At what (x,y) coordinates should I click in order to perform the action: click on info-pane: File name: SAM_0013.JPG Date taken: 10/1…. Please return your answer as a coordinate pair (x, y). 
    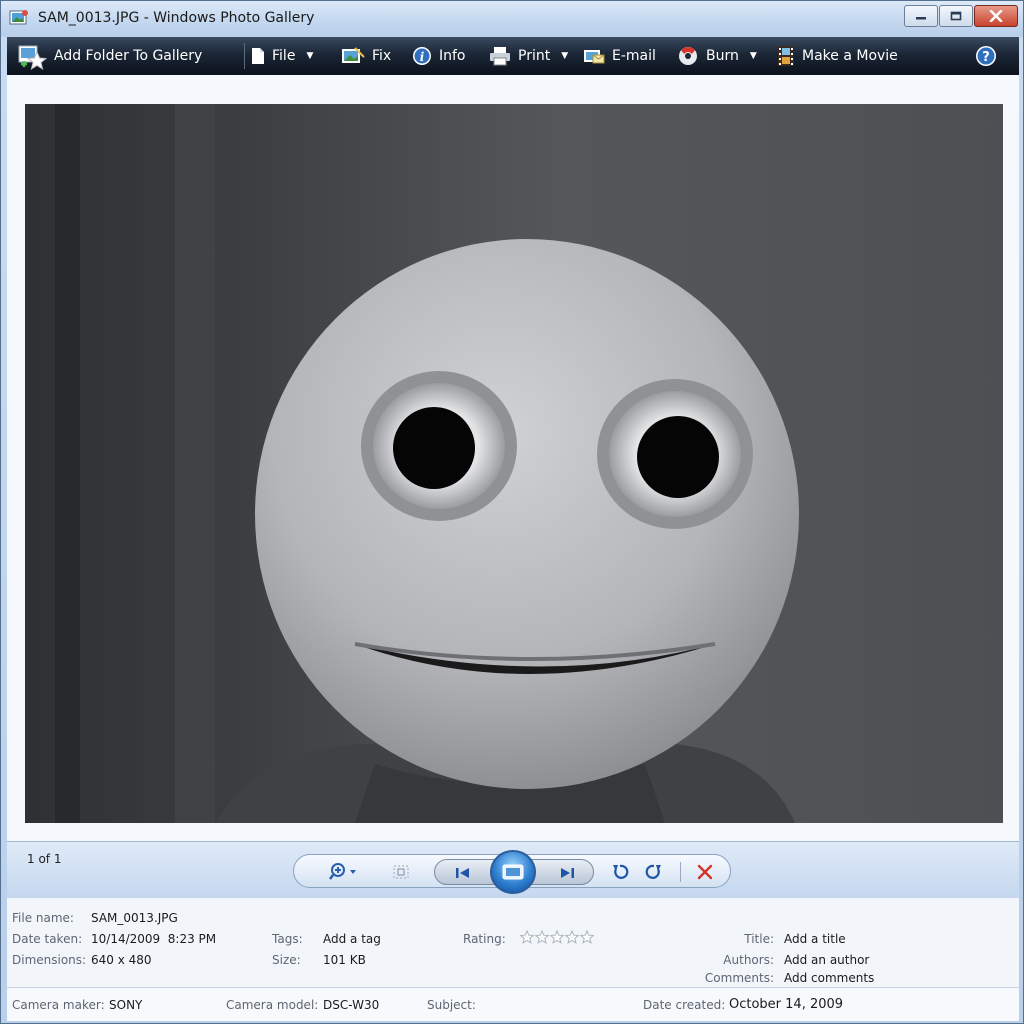
    Looking at the image, I should click on (513, 942).